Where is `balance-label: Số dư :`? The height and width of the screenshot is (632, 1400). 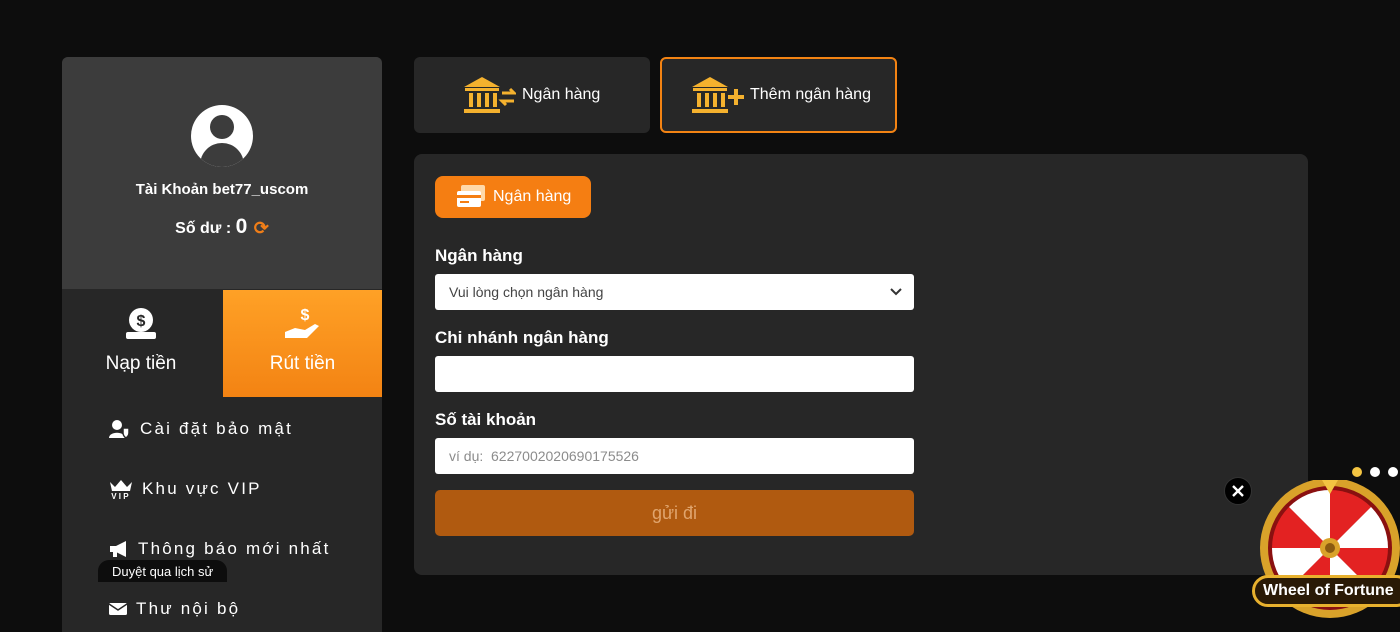
balance-label: Số dư : is located at coordinates (203, 228).